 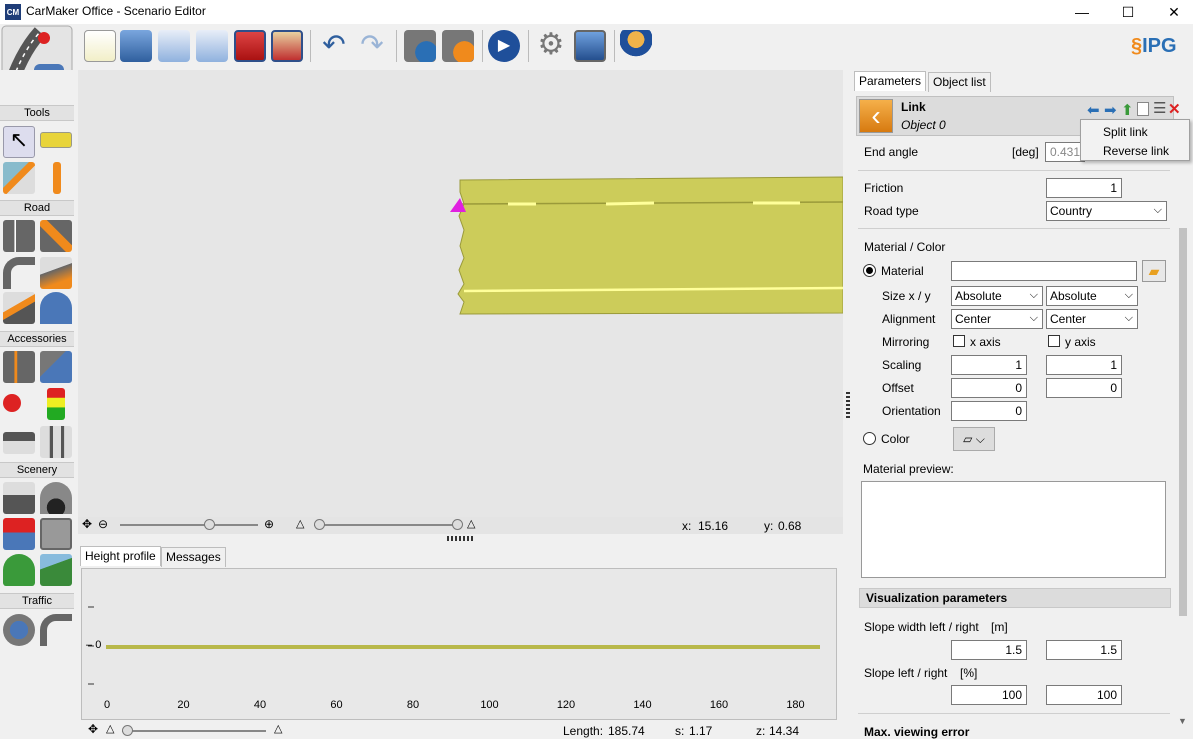 What do you see at coordinates (103, 524) in the screenshot?
I see `zoom-out-icon: ⊖` at bounding box center [103, 524].